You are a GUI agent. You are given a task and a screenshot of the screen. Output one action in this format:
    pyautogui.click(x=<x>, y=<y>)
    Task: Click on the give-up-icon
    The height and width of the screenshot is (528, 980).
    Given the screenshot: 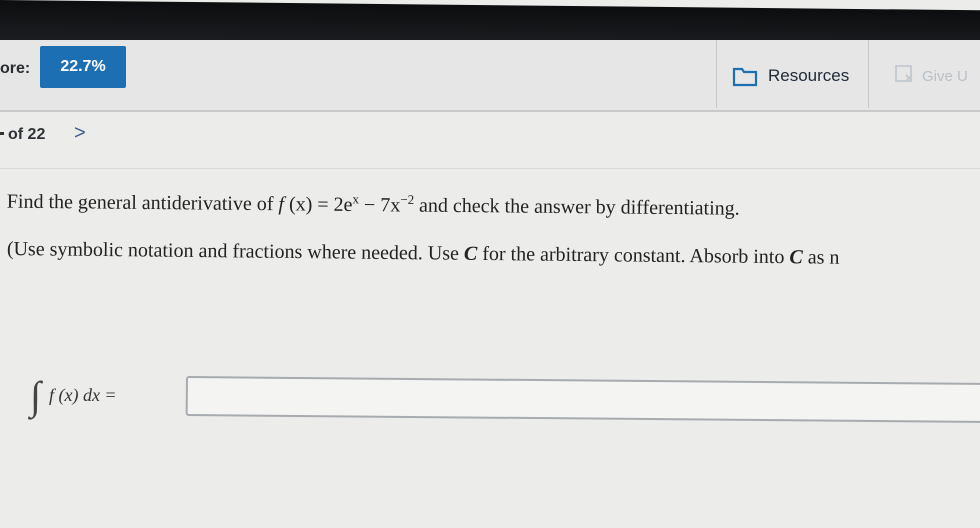 What is the action you would take?
    pyautogui.click(x=905, y=76)
    